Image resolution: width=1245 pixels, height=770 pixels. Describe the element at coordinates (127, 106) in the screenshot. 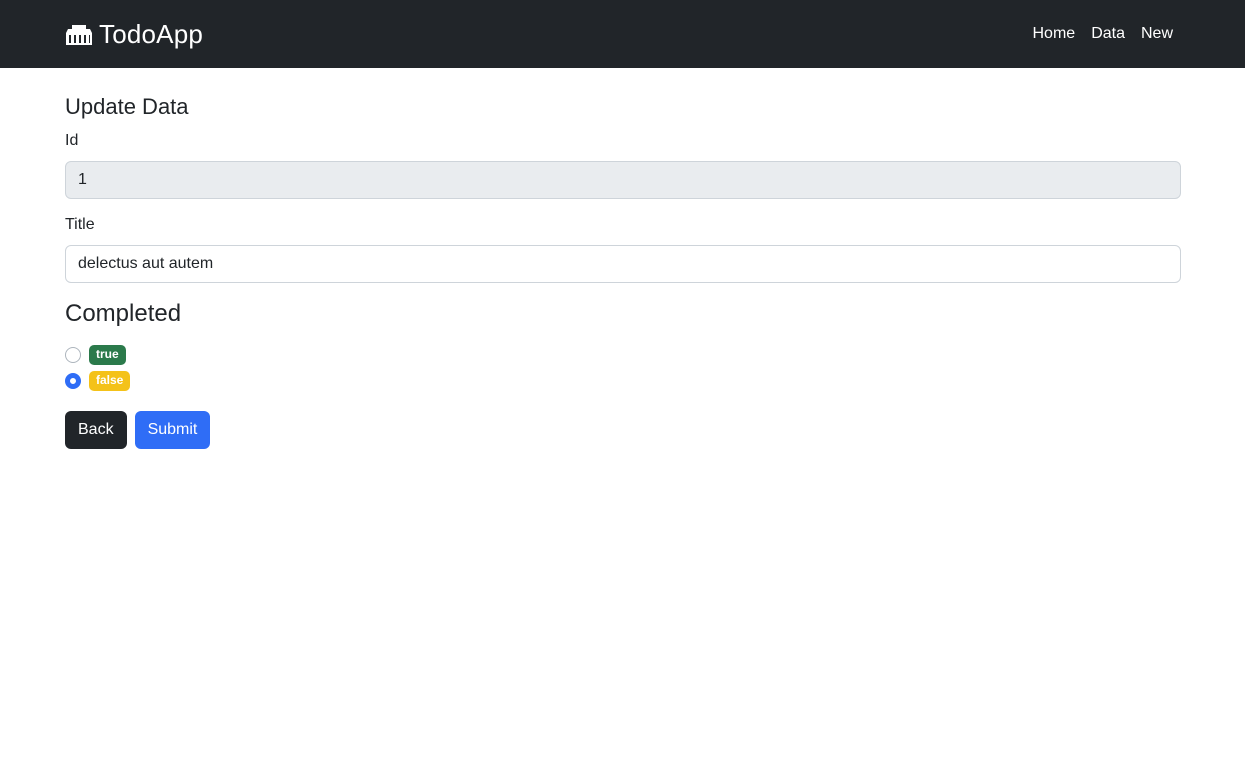

I see `page-title: Update Data` at that location.